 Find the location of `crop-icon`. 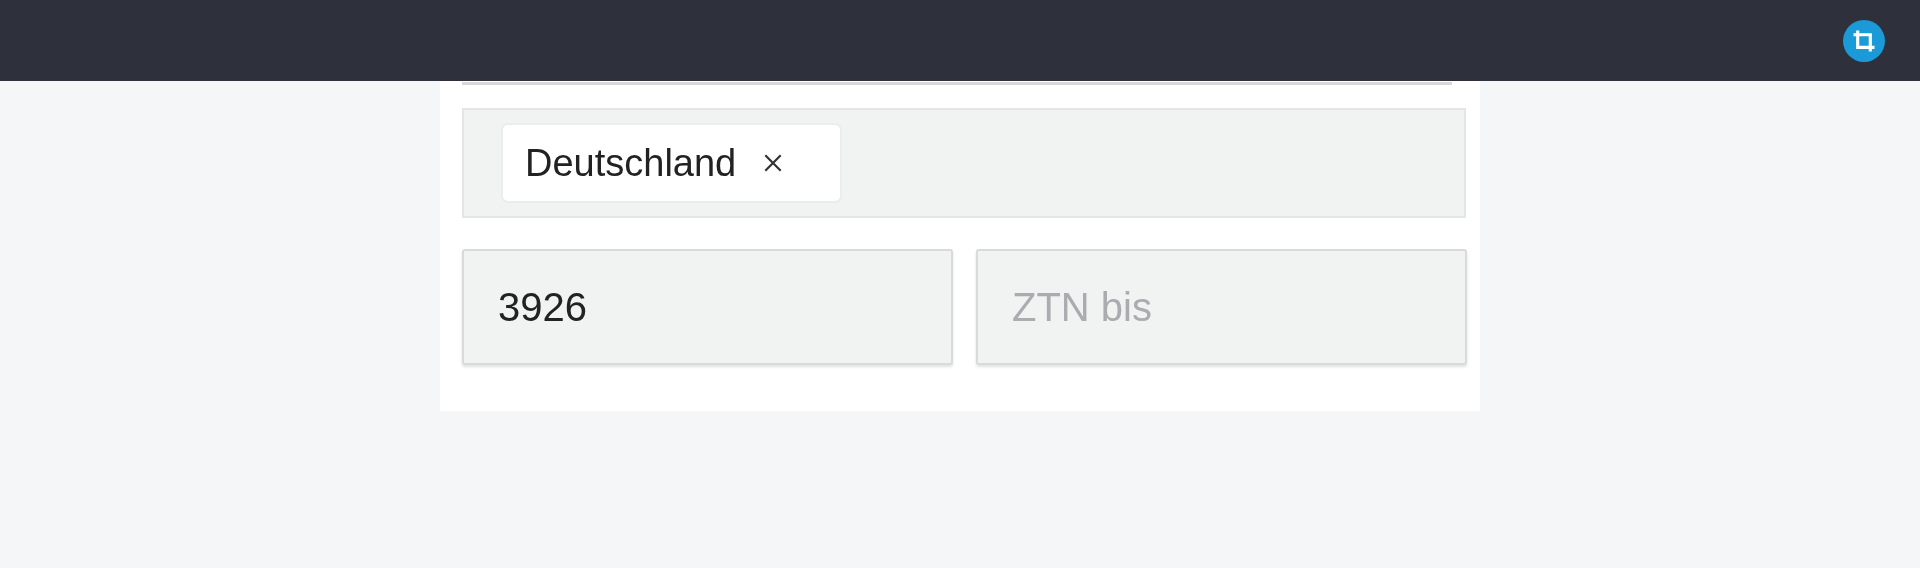

crop-icon is located at coordinates (1864, 40).